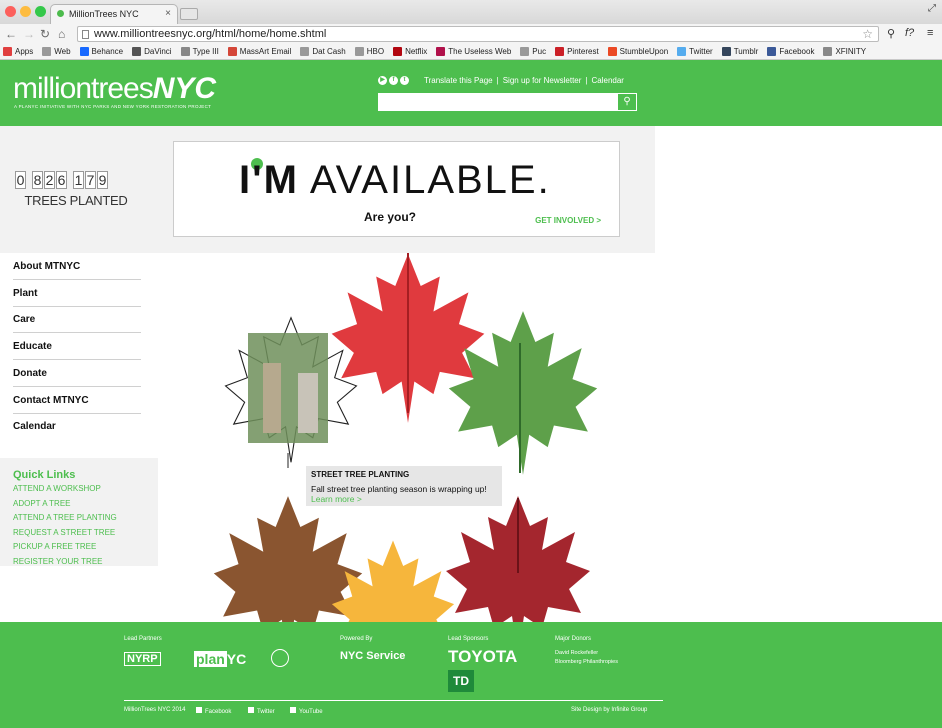  What do you see at coordinates (410, 51) in the screenshot?
I see `bookmark-item: Netflix` at bounding box center [410, 51].